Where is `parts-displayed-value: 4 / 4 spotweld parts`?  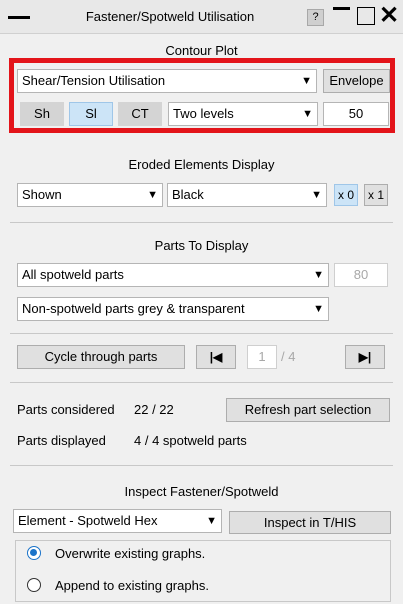
parts-displayed-value: 4 / 4 spotweld parts is located at coordinates (190, 440).